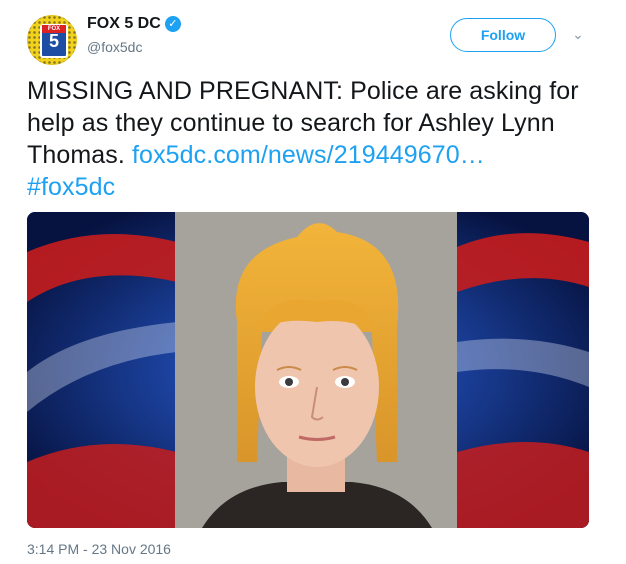 This screenshot has width=626, height=564. Describe the element at coordinates (114, 47) in the screenshot. I see `account-handle: @fox5dc` at that location.